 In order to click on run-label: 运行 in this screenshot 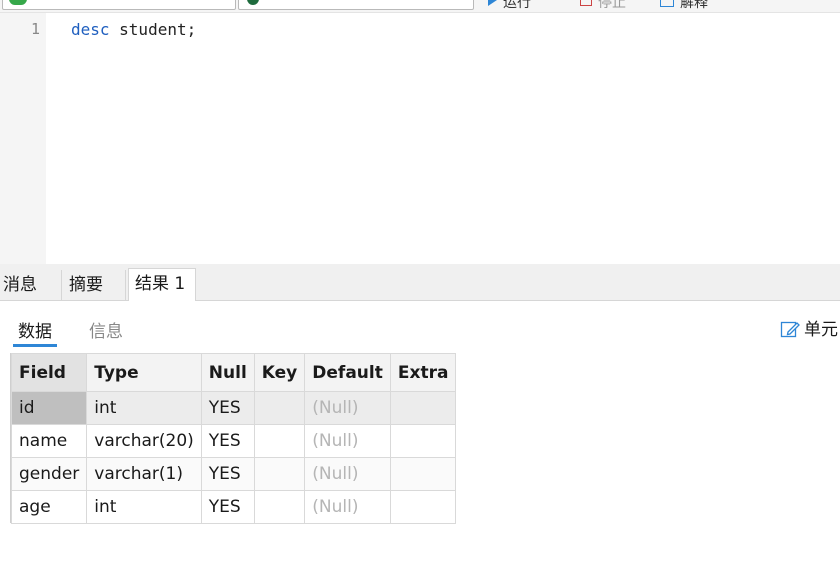, I will do `click(517, 5)`.